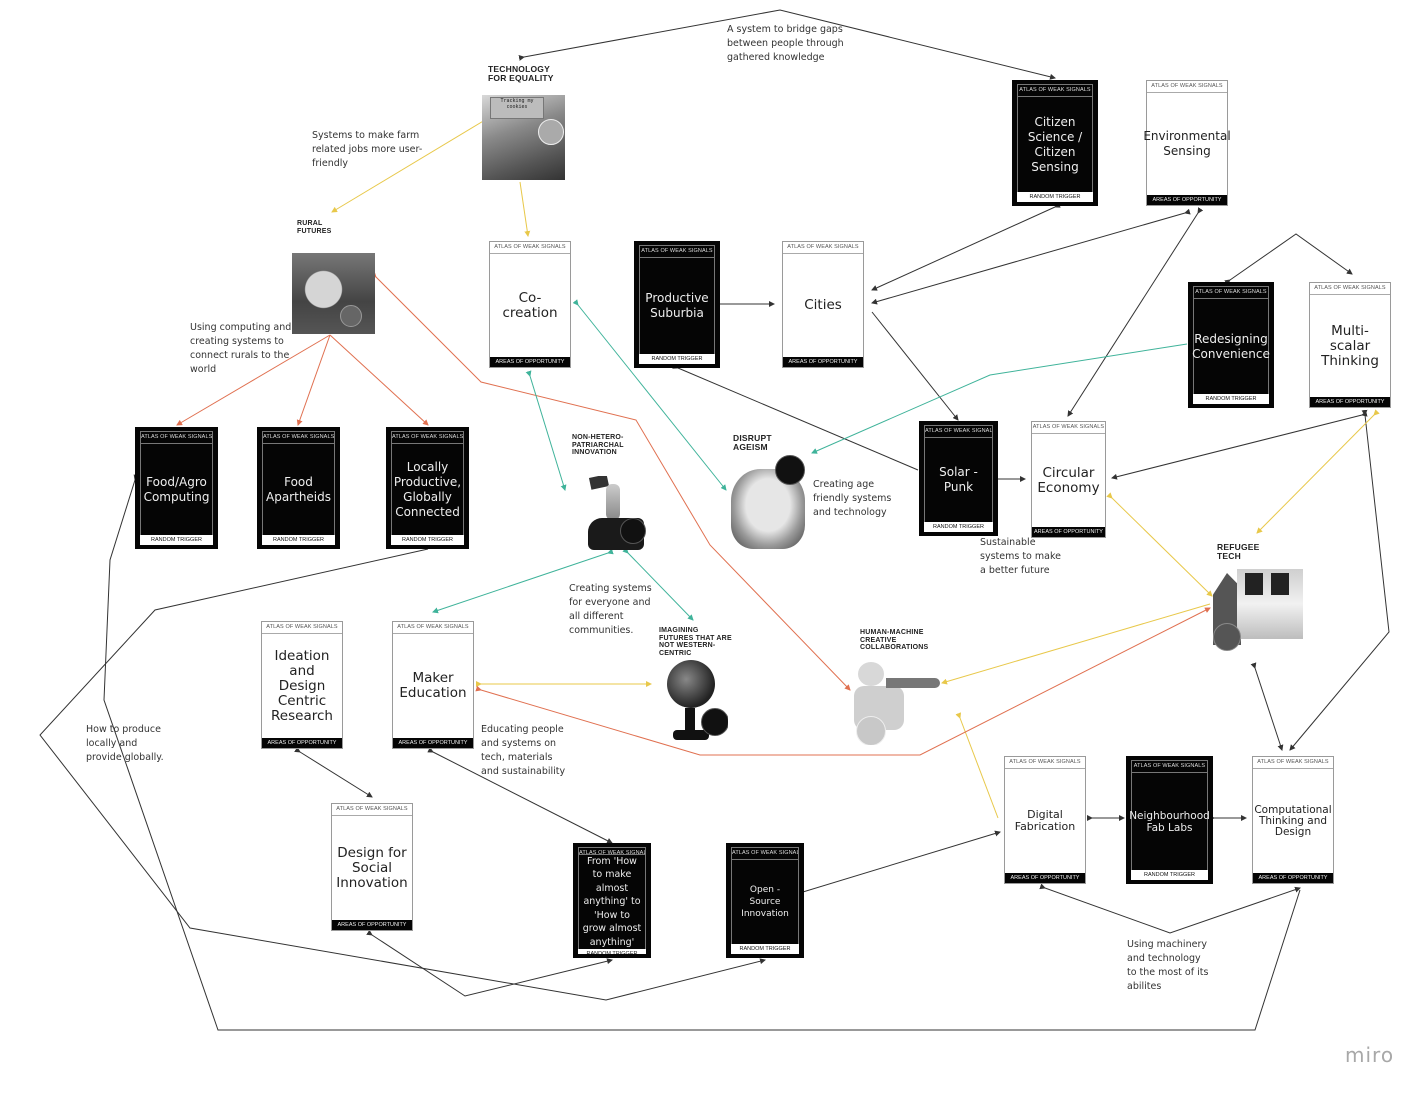 This screenshot has height=1095, width=1426. What do you see at coordinates (616, 513) in the screenshot?
I see `image-non-hetero` at bounding box center [616, 513].